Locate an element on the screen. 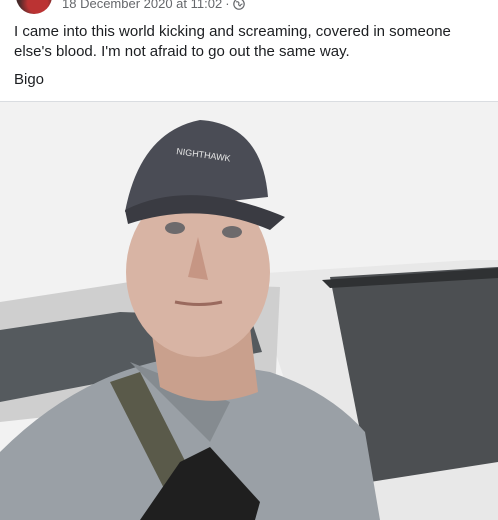 The height and width of the screenshot is (520, 498). post-header: 18 December 2020 at 11:02 · is located at coordinates (249, 9).